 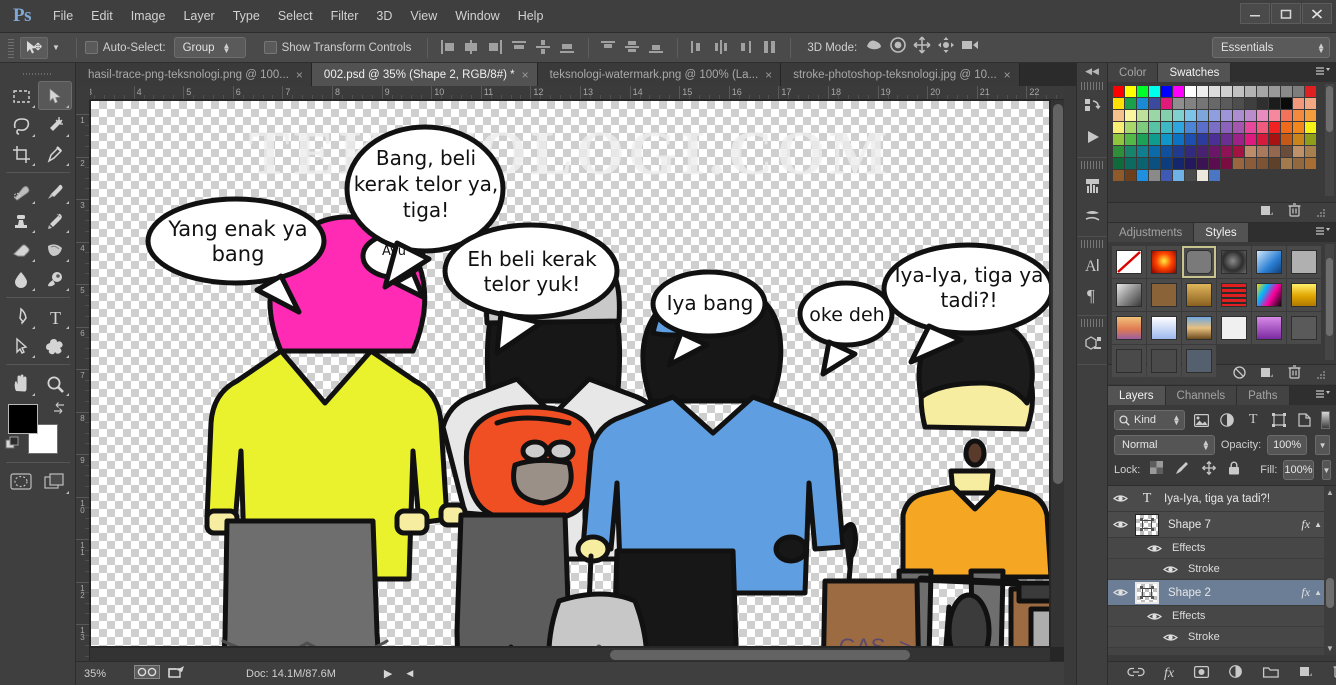 What do you see at coordinates (1136, 674) in the screenshot?
I see `link-layers-icon` at bounding box center [1136, 674].